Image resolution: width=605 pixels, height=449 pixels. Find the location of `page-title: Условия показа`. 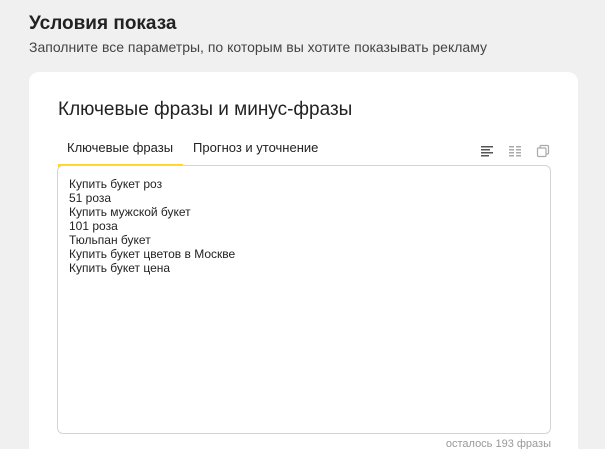

page-title: Условия показа is located at coordinates (103, 23).